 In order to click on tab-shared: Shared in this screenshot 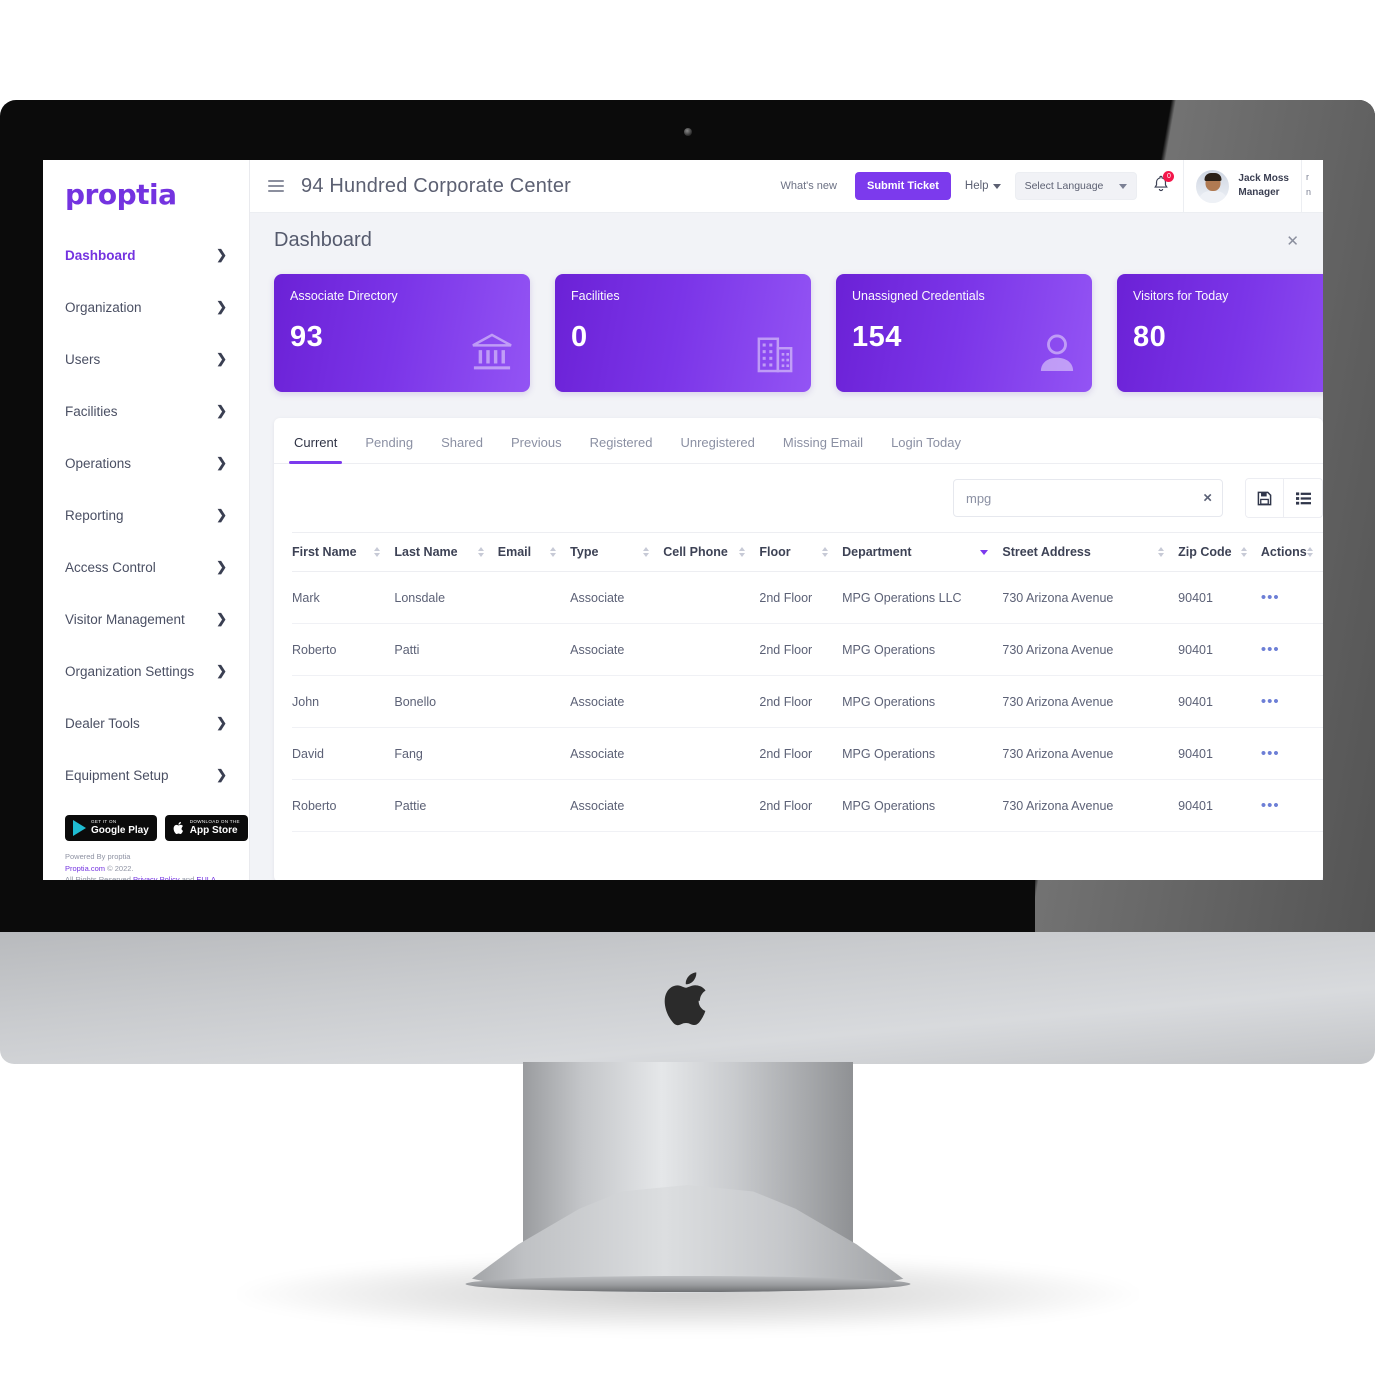, I will do `click(462, 440)`.